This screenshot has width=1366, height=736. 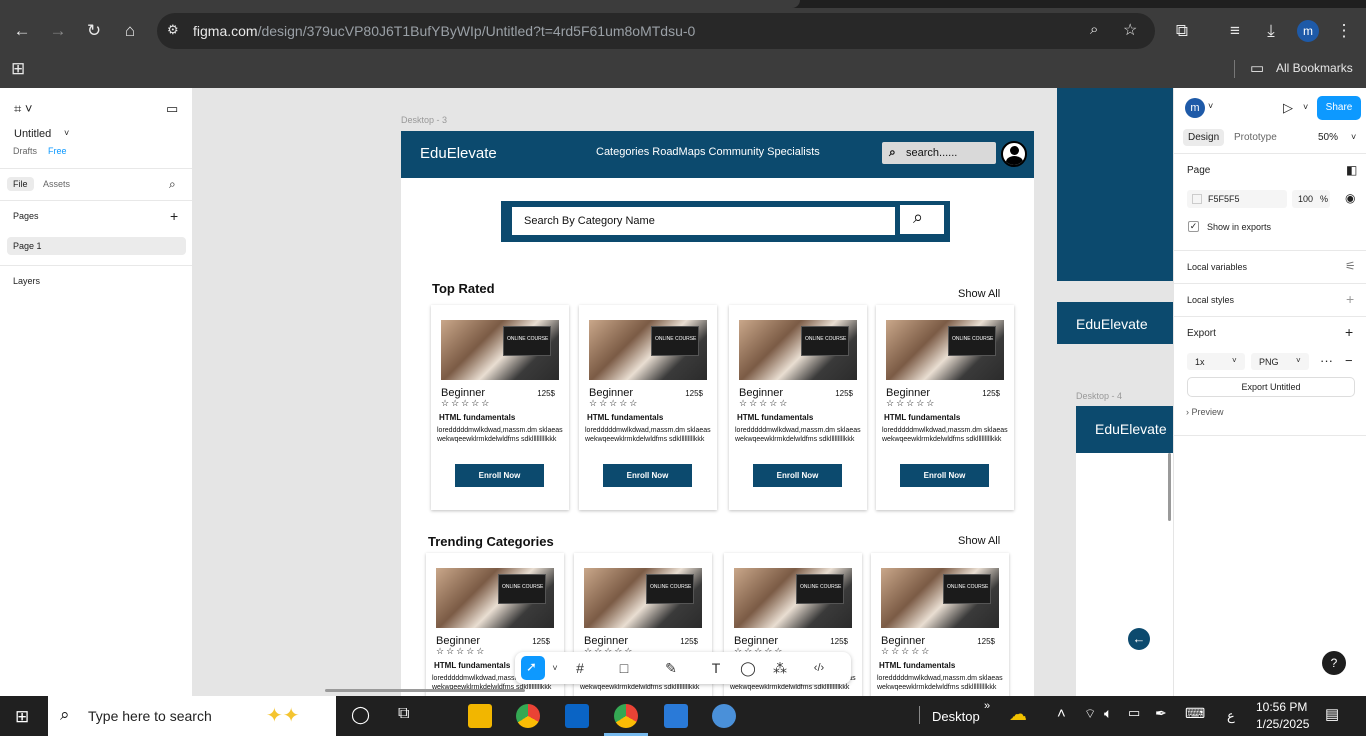 I want to click on page-opacity-field: 100 %, so click(x=1311, y=199).